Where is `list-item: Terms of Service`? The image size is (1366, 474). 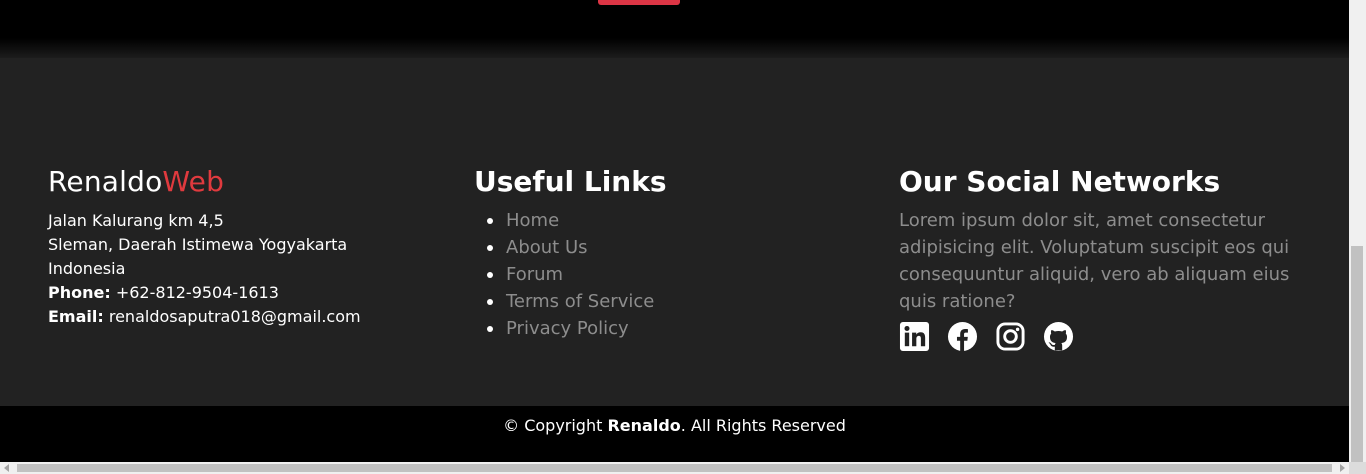 list-item: Terms of Service is located at coordinates (674, 301).